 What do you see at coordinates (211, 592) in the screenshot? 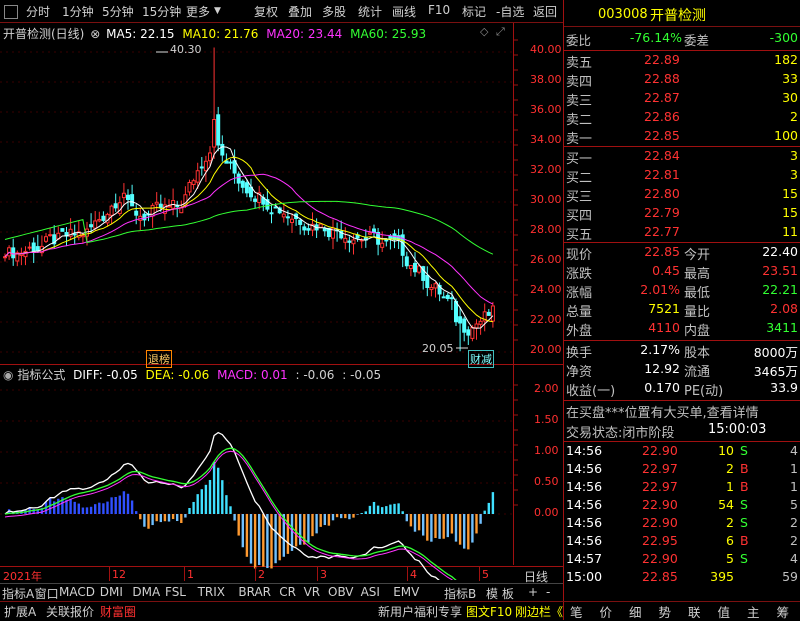
I see `indicator-tab: TRIX` at bounding box center [211, 592].